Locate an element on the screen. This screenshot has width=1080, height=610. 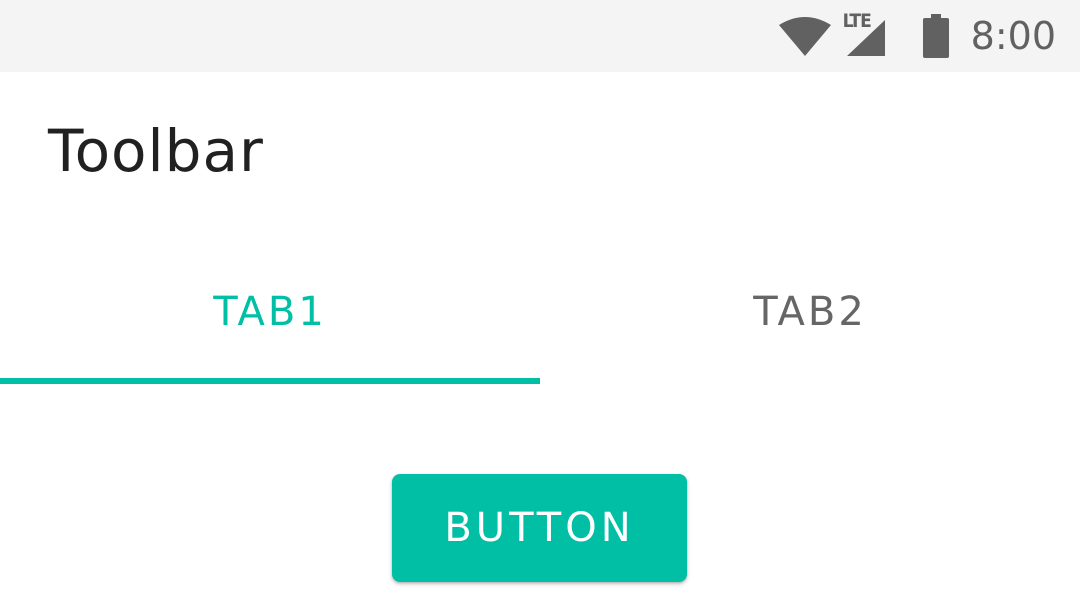
tab-1: TAB1 is located at coordinates (270, 314).